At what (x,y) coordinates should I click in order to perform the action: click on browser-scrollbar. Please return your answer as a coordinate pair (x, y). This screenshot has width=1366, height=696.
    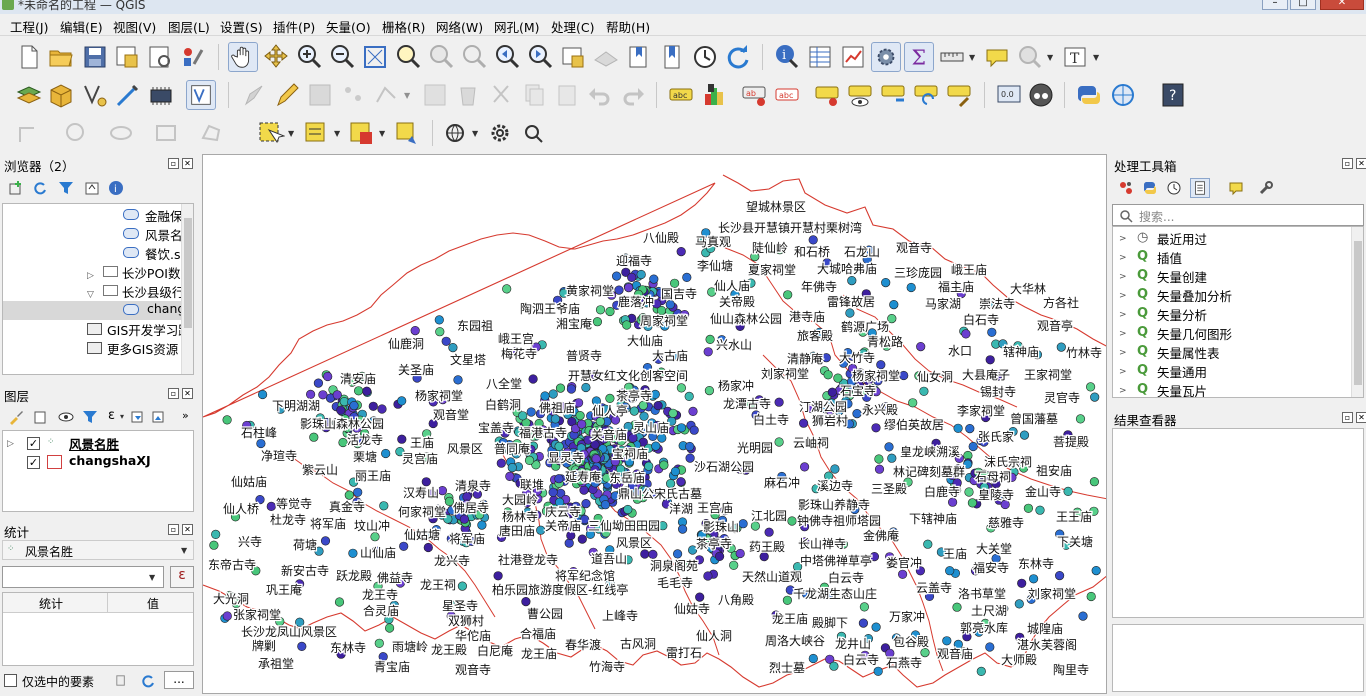
    Looking at the image, I should click on (187, 289).